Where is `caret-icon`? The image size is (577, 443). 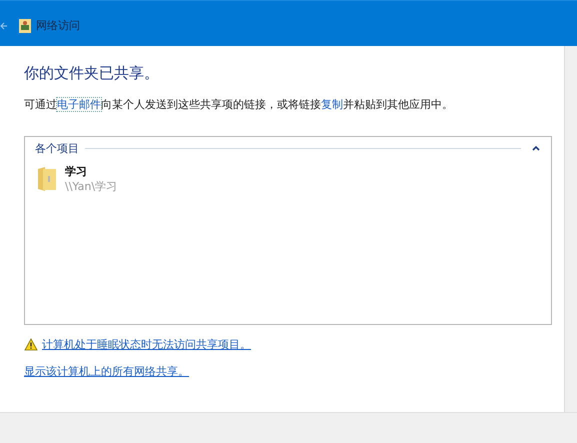 caret-icon is located at coordinates (536, 148).